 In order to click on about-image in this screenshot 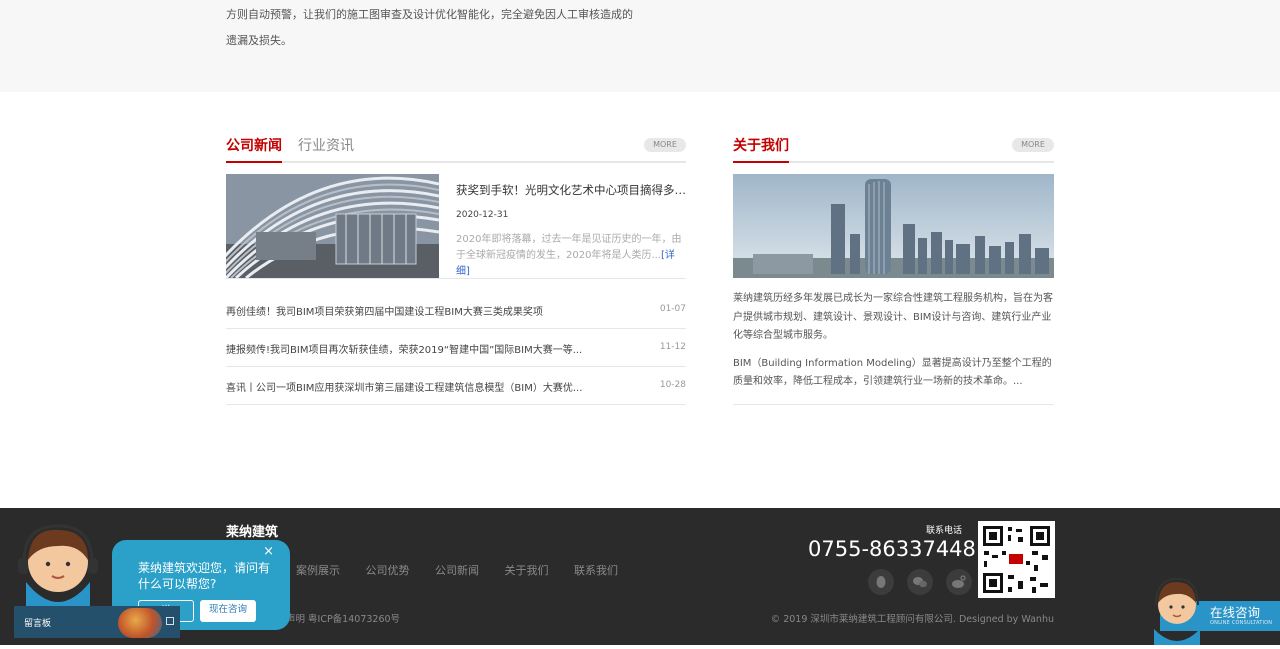, I will do `click(893, 226)`.